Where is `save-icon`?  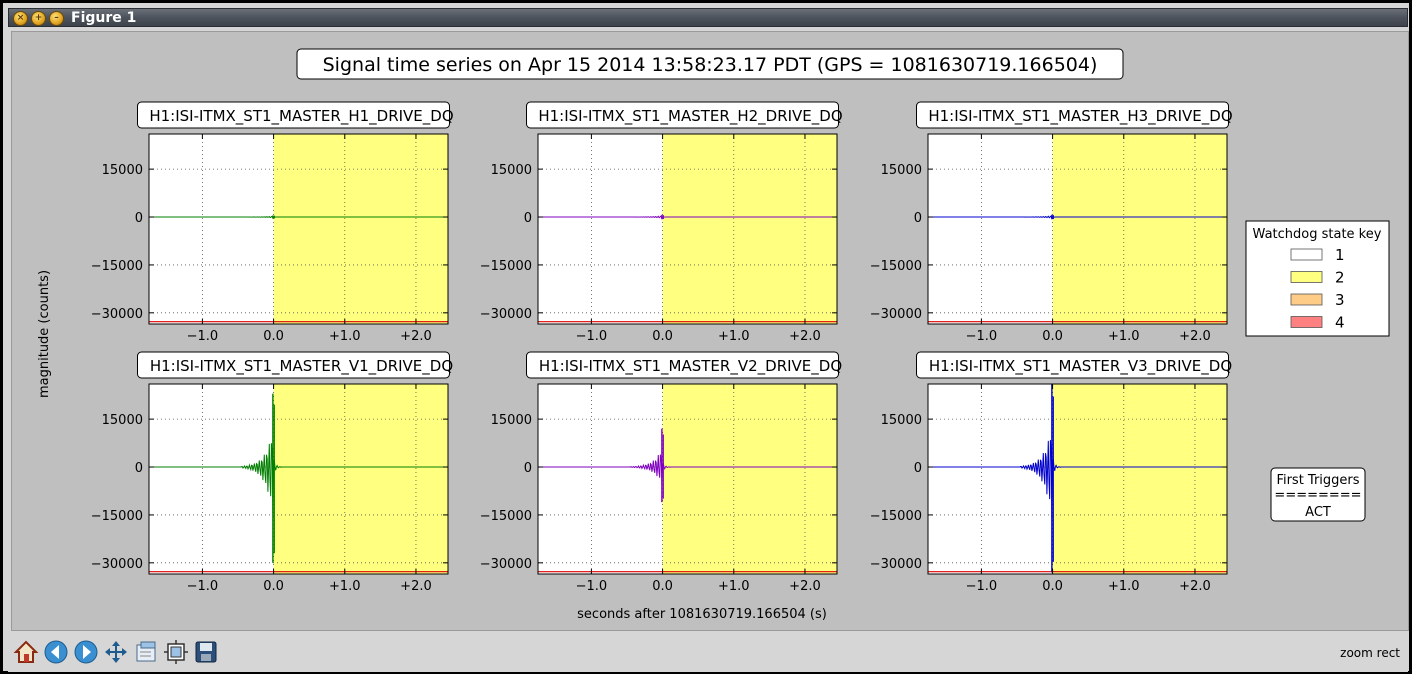 save-icon is located at coordinates (206, 652).